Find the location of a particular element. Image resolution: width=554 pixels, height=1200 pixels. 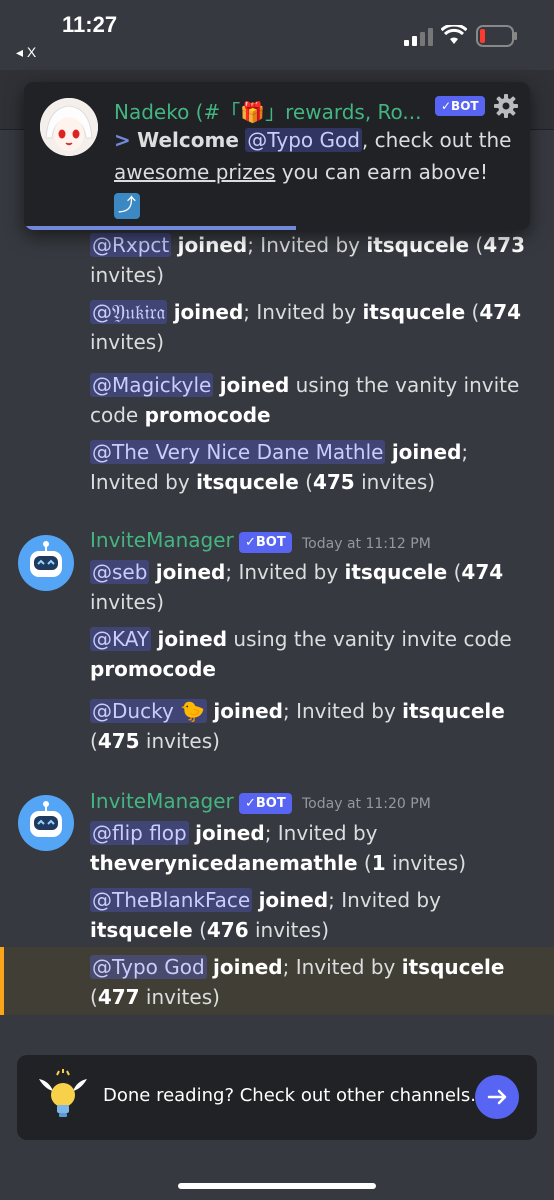

done-reading-banner: Done reading? Check out other channels. is located at coordinates (277, 1097).